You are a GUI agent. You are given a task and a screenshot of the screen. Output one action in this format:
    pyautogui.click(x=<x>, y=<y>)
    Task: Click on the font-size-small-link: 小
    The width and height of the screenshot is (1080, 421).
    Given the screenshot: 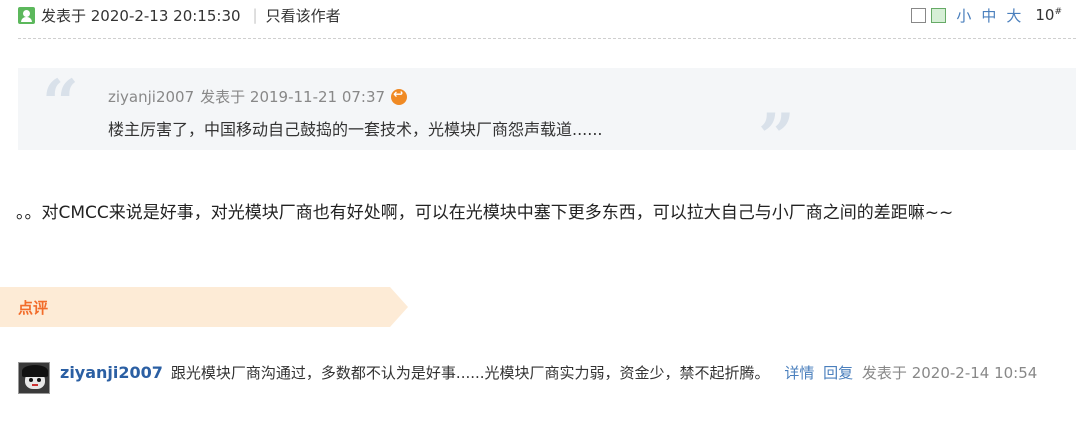 What is the action you would take?
    pyautogui.click(x=963, y=15)
    